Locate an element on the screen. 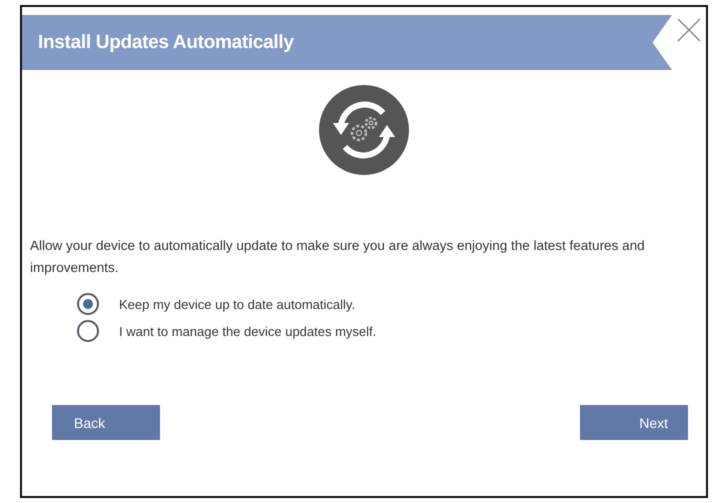 The width and height of the screenshot is (715, 503). update-gears-icon is located at coordinates (364, 130).